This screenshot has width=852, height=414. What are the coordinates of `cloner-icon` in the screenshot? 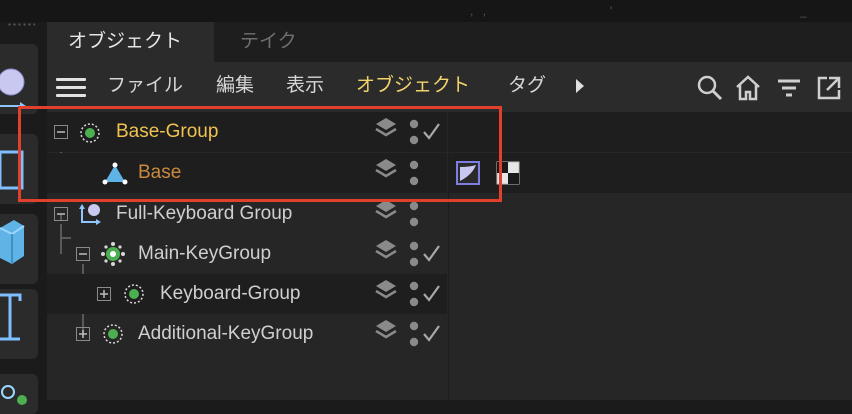 It's located at (113, 254).